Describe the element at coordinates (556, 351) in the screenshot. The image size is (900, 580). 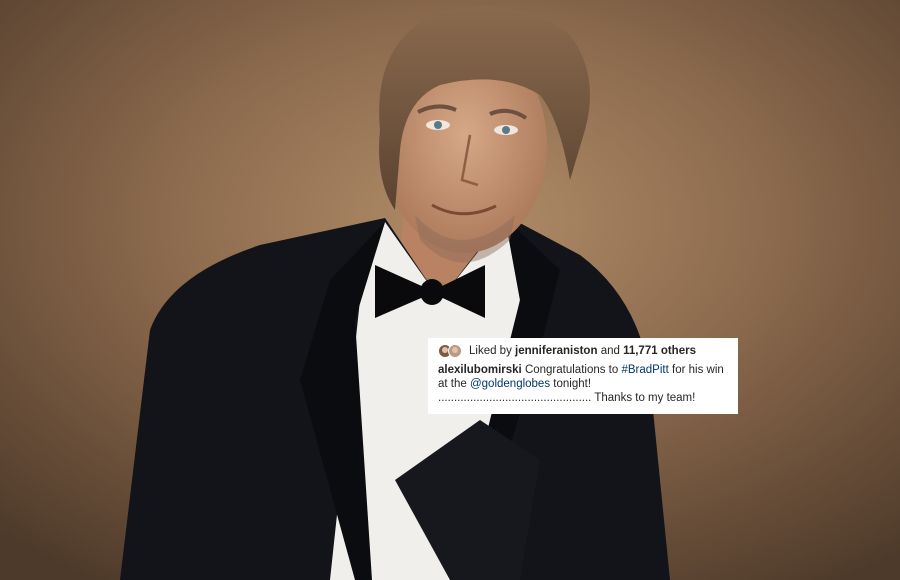
I see `liker-username: jenniferaniston` at that location.